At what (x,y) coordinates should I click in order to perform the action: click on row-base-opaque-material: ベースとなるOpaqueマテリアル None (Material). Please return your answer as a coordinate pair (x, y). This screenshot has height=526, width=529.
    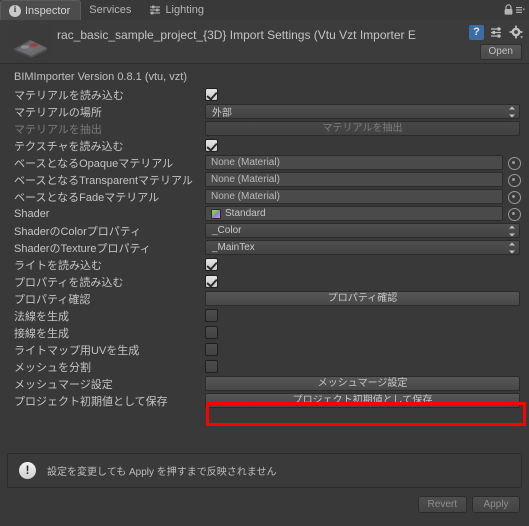
    Looking at the image, I should click on (264, 162).